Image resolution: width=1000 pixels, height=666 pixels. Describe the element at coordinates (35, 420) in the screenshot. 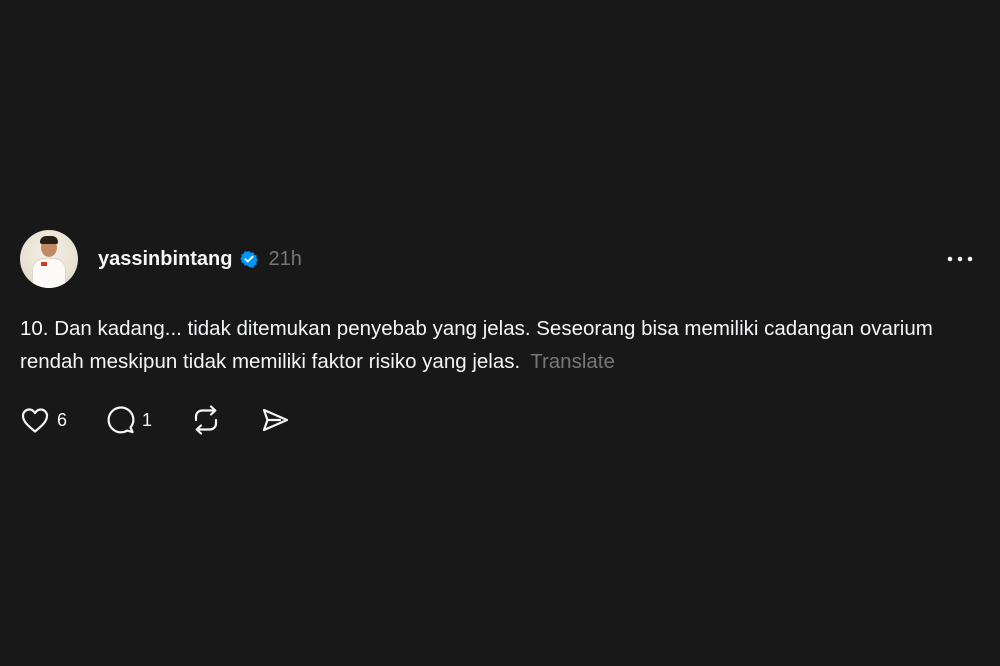

I see `heart-icon` at that location.